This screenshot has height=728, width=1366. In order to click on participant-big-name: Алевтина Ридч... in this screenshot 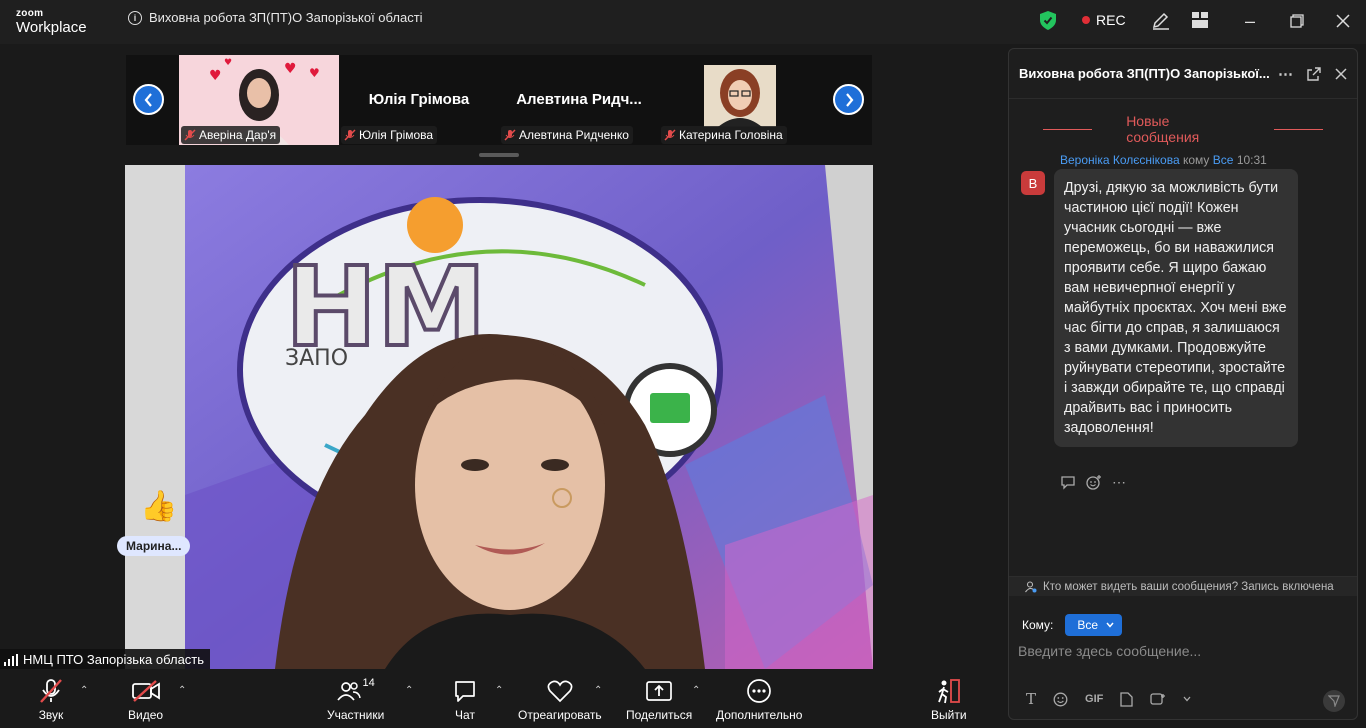, I will do `click(579, 99)`.